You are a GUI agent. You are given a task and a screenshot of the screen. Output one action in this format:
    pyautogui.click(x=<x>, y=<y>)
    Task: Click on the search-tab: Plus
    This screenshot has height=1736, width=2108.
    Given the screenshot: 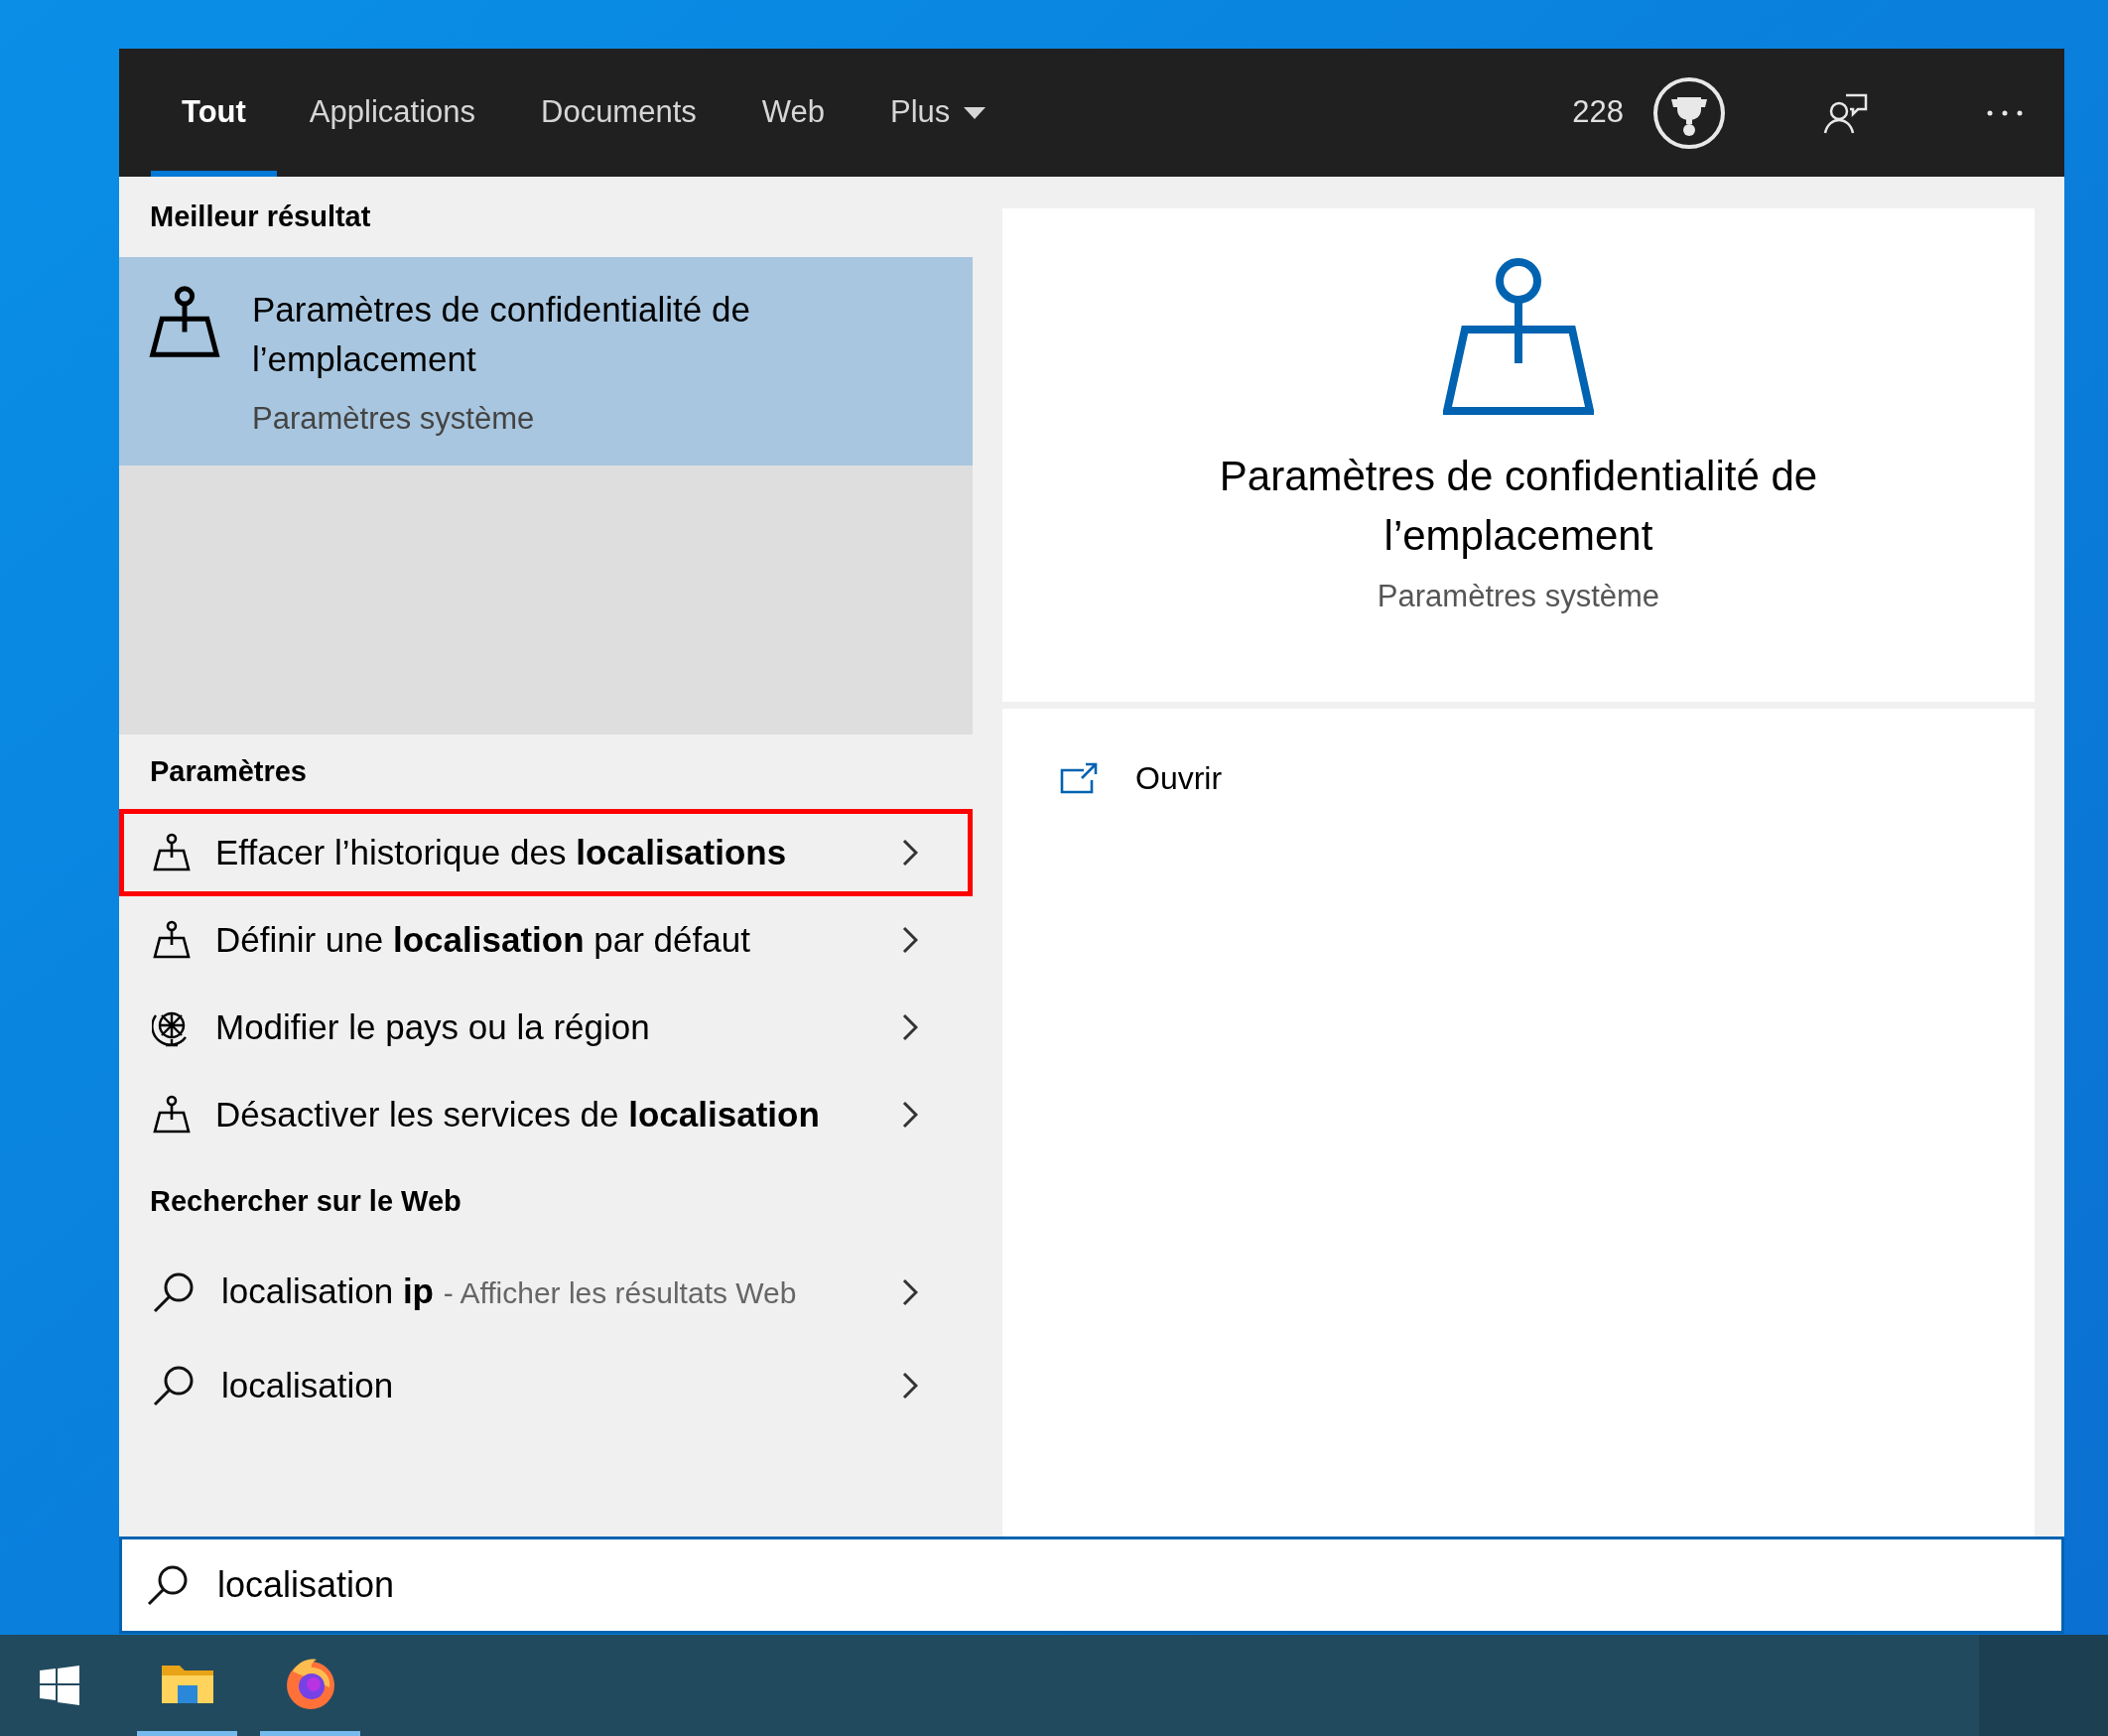 What is the action you would take?
    pyautogui.click(x=938, y=113)
    